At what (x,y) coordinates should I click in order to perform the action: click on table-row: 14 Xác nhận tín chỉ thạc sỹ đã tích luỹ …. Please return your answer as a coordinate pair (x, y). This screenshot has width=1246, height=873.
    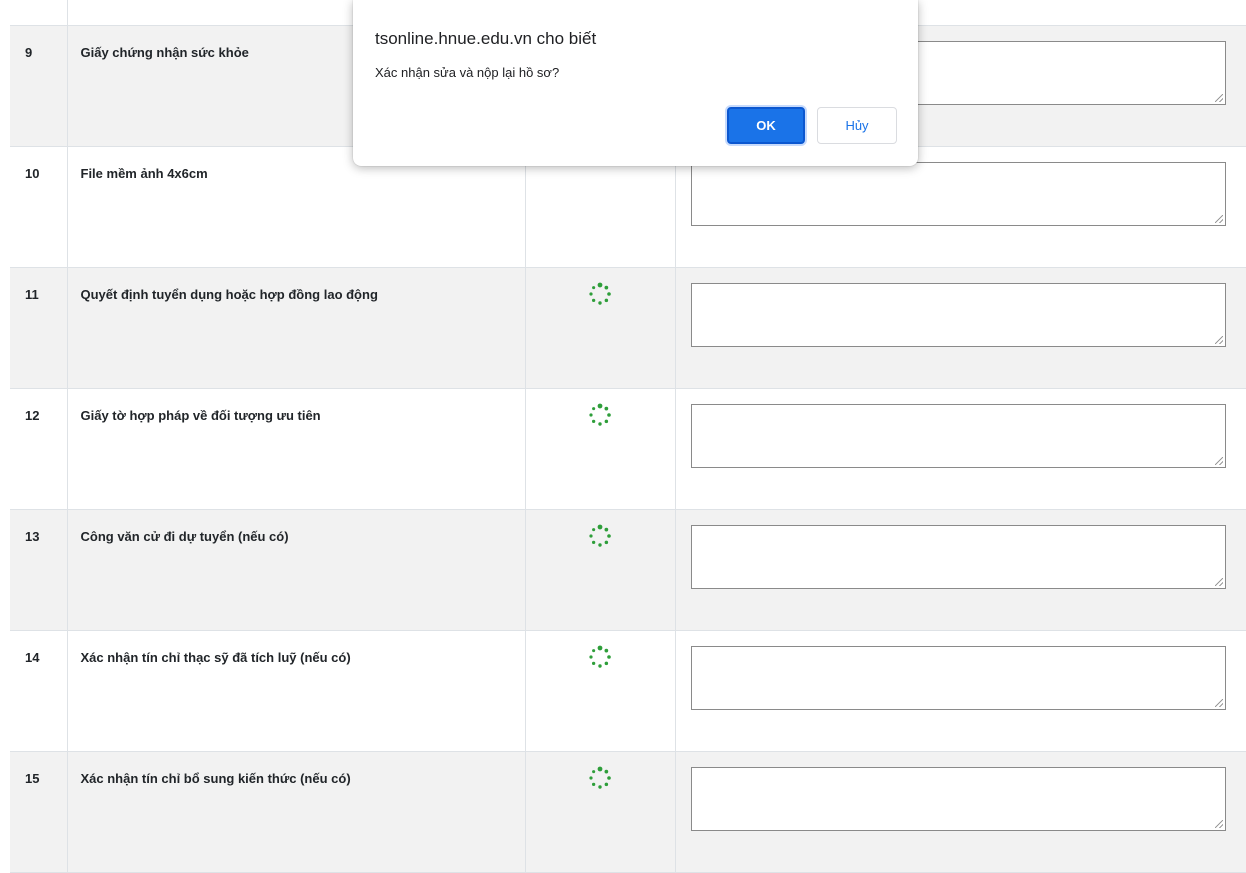
    Looking at the image, I should click on (628, 691).